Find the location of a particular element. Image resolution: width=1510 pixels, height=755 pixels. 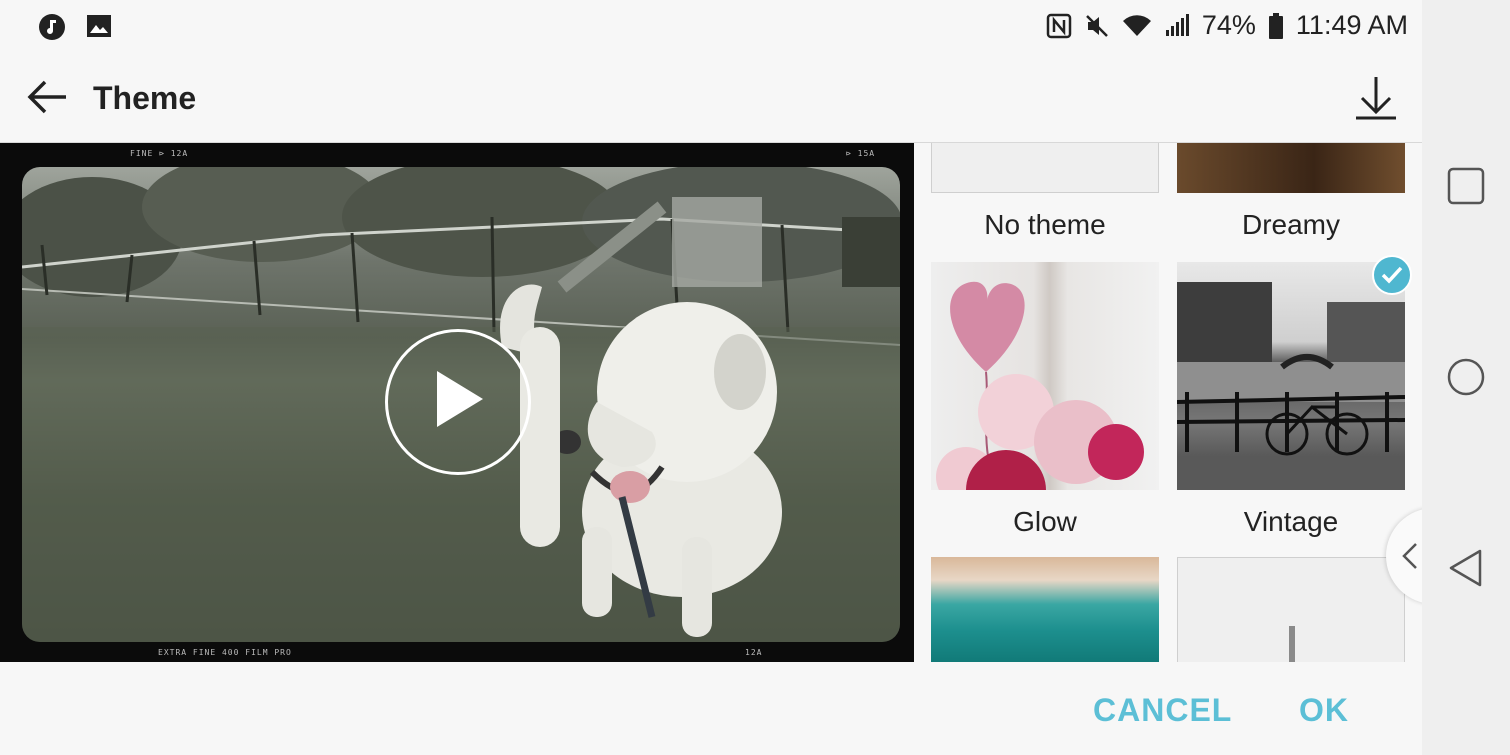

theme-label-vintage: Vintage is located at coordinates (1291, 521).